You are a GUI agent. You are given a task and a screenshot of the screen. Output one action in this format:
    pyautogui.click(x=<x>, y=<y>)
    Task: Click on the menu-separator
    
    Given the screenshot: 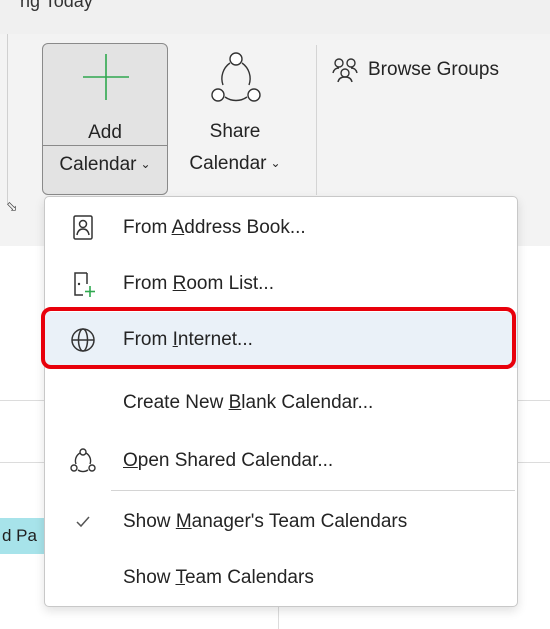 What is the action you would take?
    pyautogui.click(x=313, y=490)
    